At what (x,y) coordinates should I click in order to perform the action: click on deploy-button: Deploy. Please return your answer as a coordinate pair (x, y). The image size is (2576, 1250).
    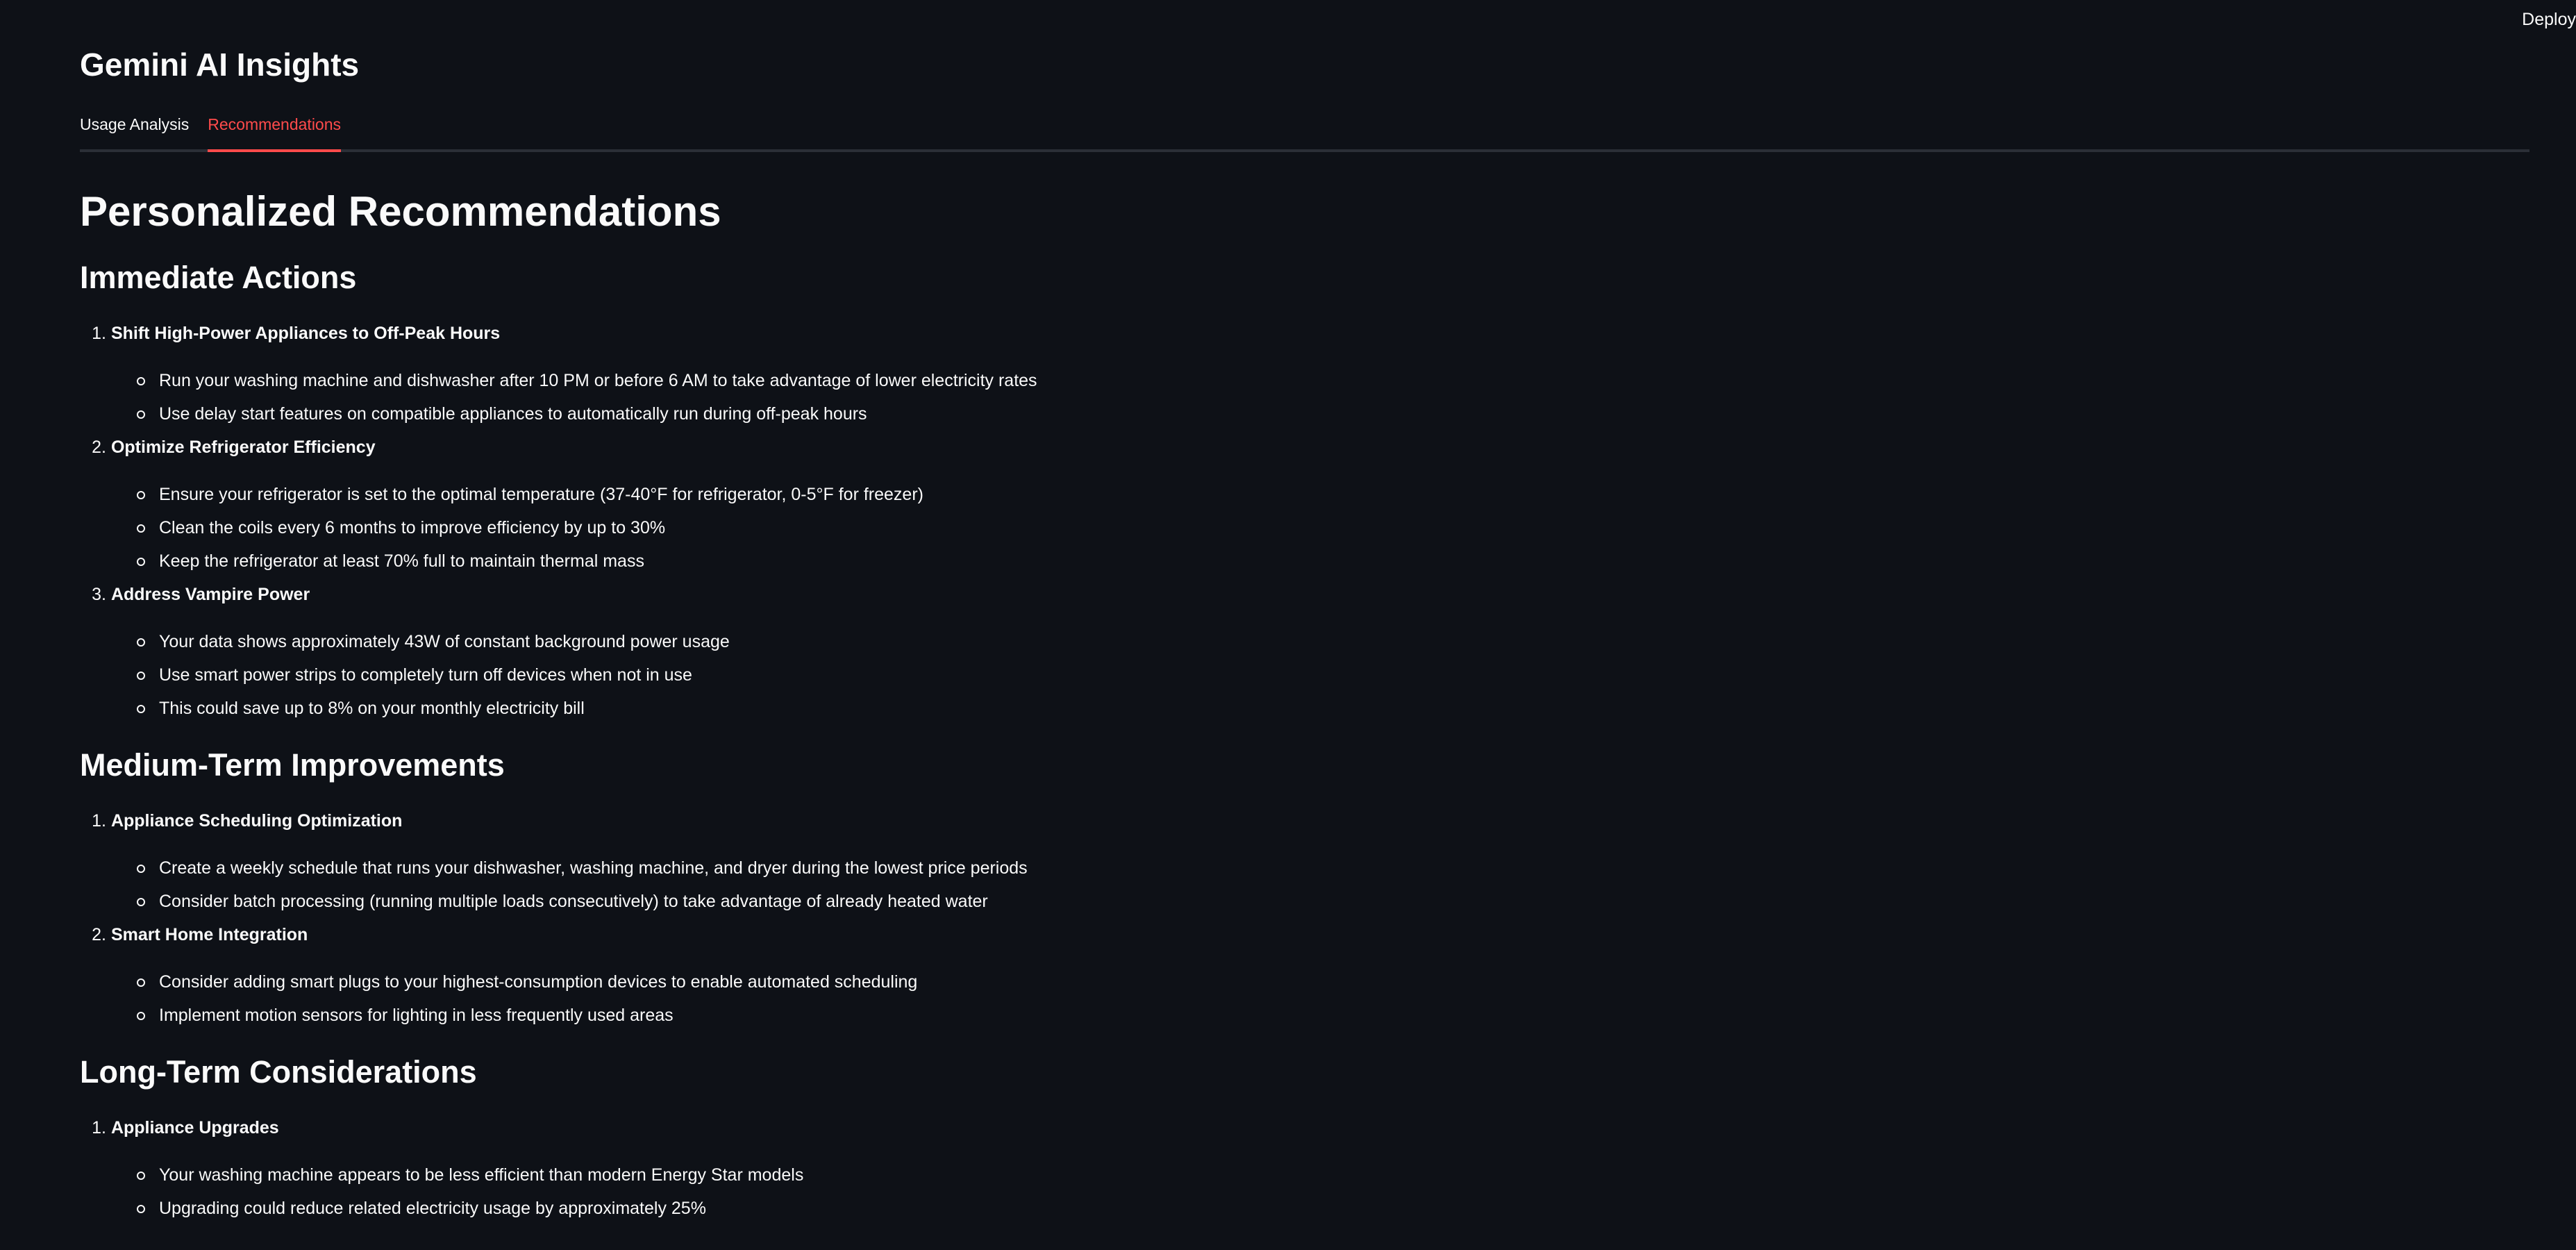
    Looking at the image, I should click on (2549, 20).